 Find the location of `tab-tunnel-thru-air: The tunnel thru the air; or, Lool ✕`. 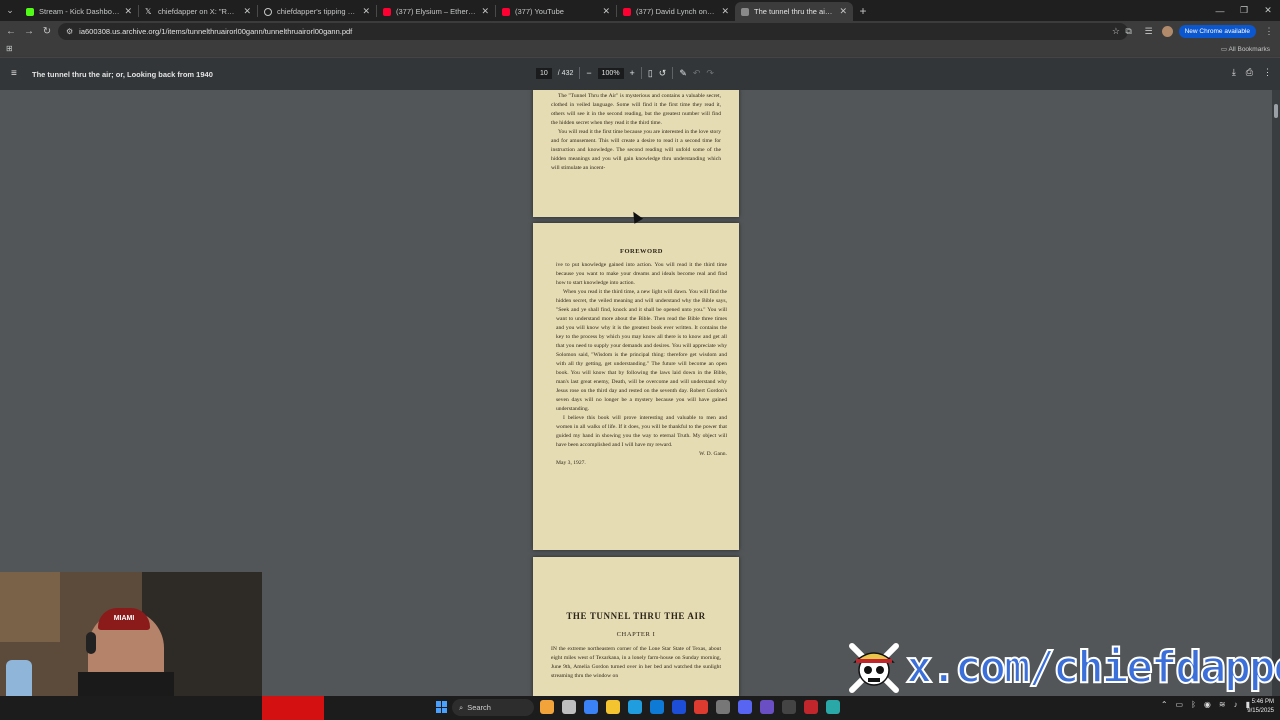

tab-tunnel-thru-air: The tunnel thru the air; or, Lool ✕ is located at coordinates (794, 11).